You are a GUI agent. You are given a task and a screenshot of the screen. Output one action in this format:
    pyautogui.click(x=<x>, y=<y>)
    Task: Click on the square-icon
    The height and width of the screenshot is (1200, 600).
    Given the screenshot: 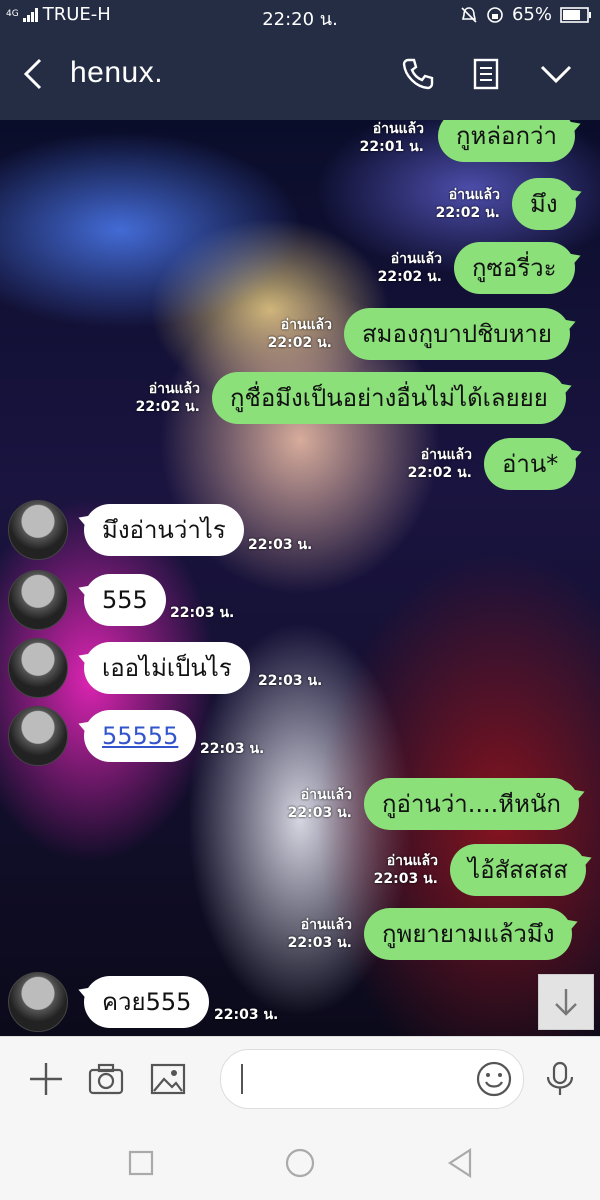 What is the action you would take?
    pyautogui.click(x=141, y=1163)
    